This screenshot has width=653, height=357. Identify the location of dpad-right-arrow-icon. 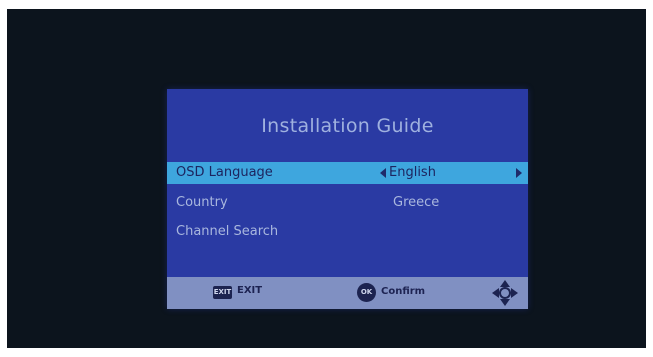
(514, 293).